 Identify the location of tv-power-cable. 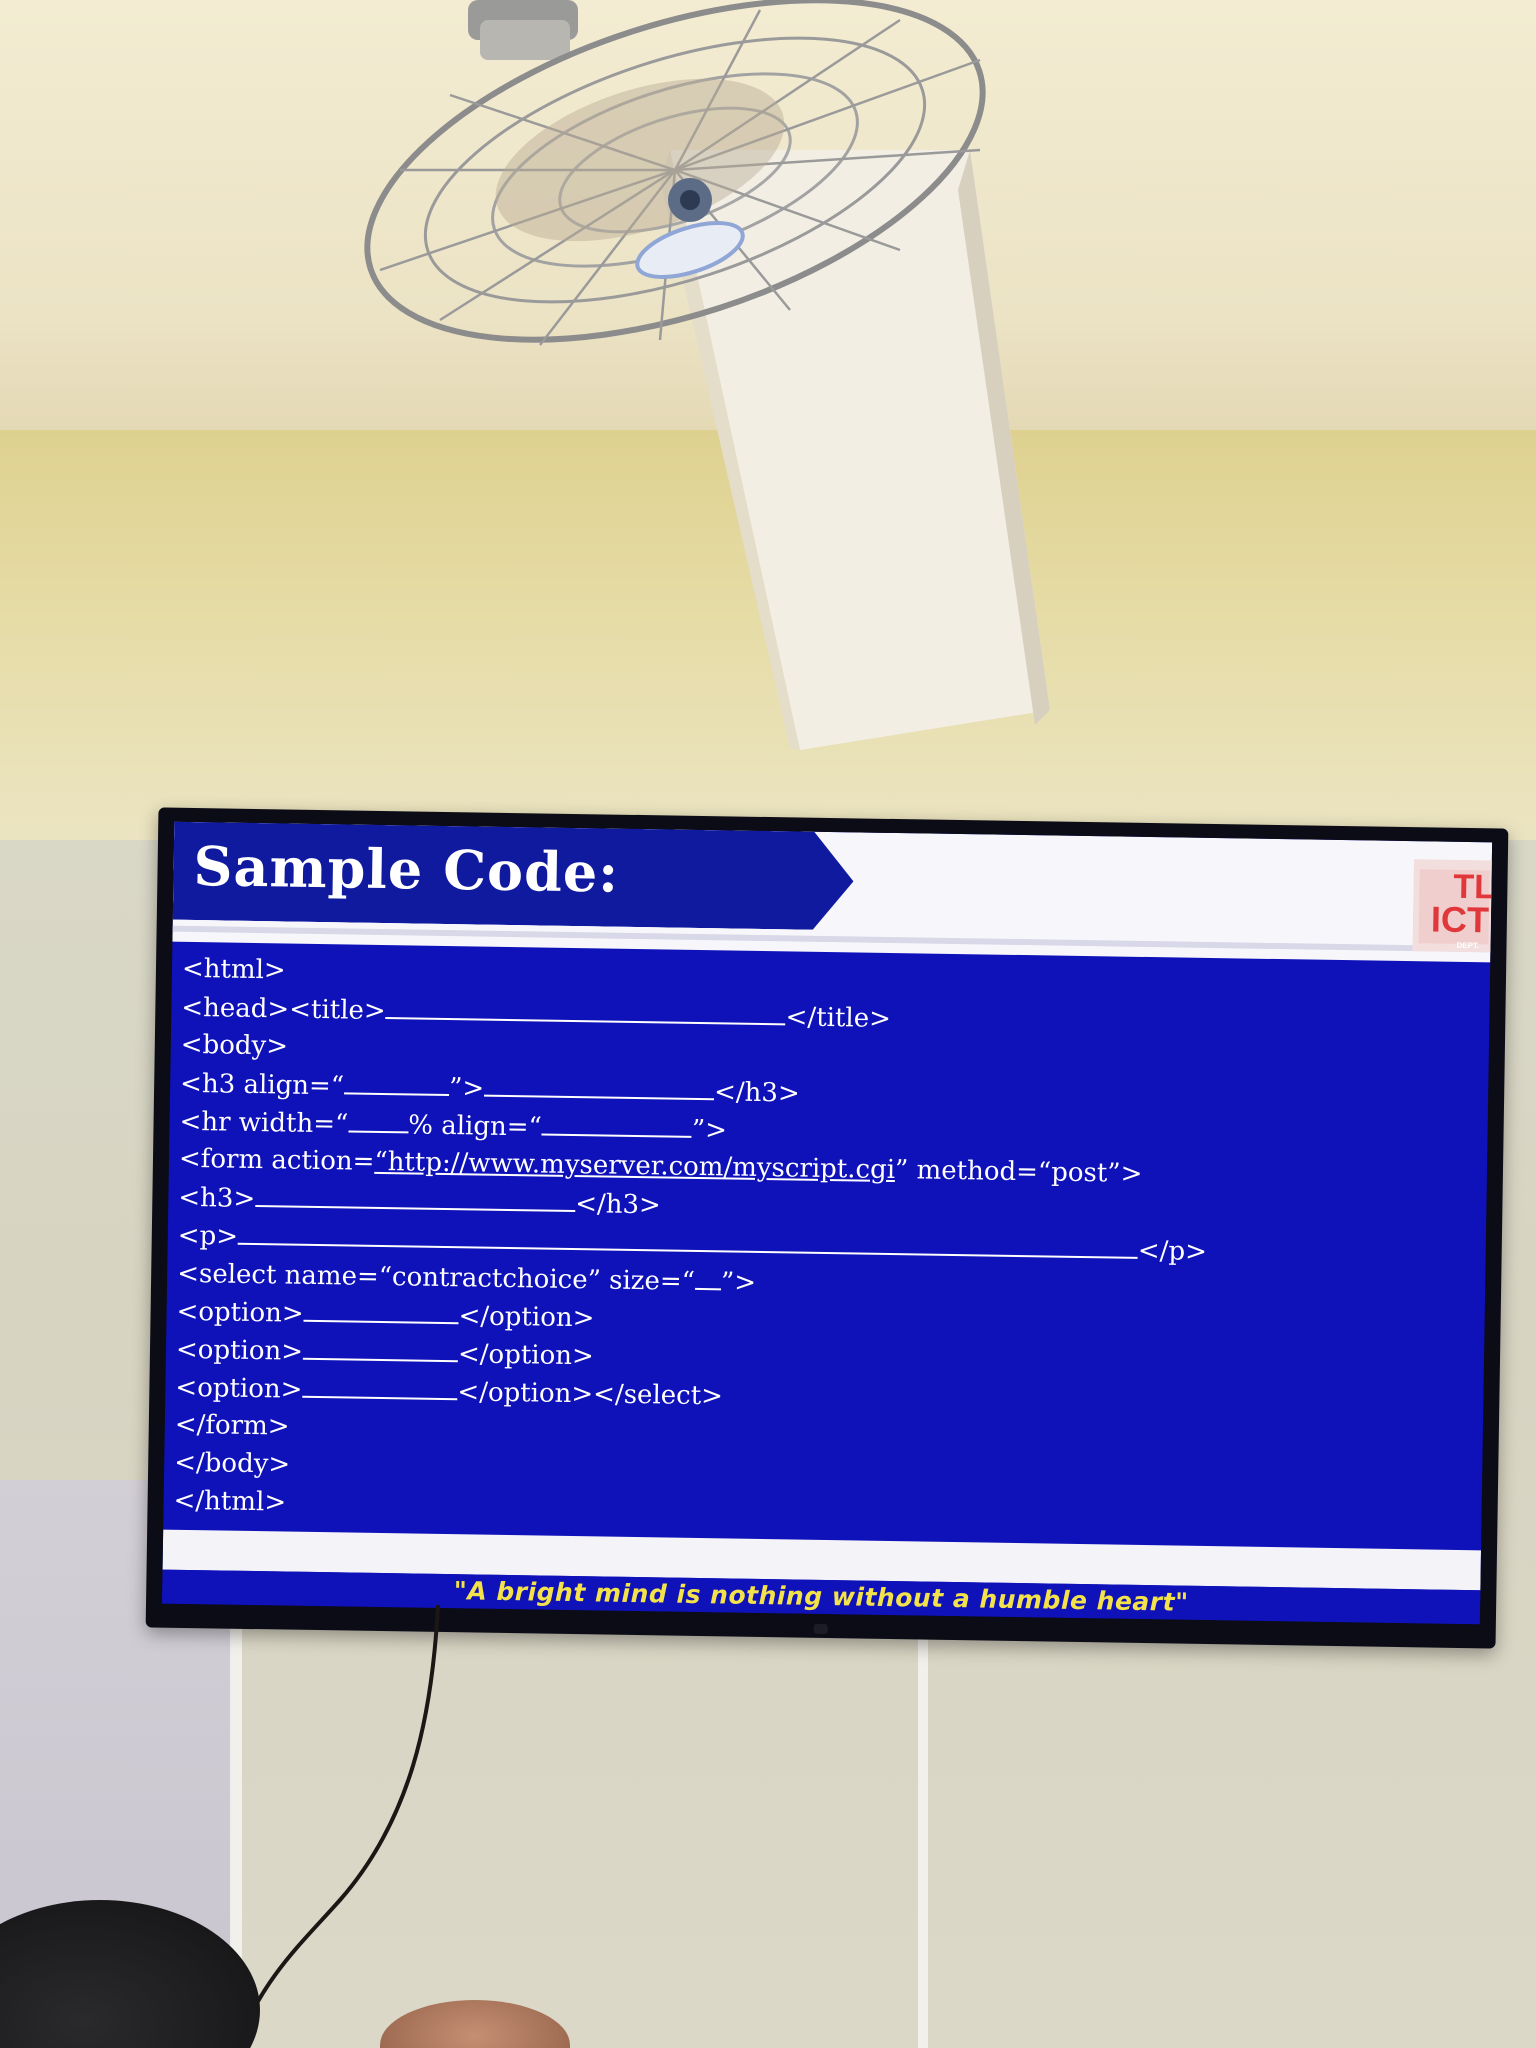
(336, 1826).